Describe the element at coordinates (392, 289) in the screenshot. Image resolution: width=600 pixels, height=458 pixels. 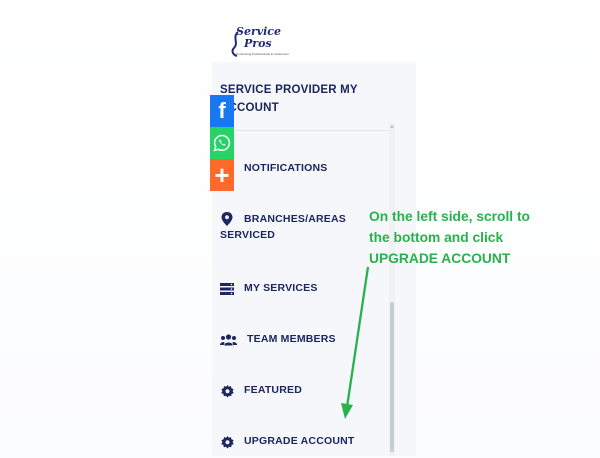
I see `menu-scrollbar: ▲` at that location.